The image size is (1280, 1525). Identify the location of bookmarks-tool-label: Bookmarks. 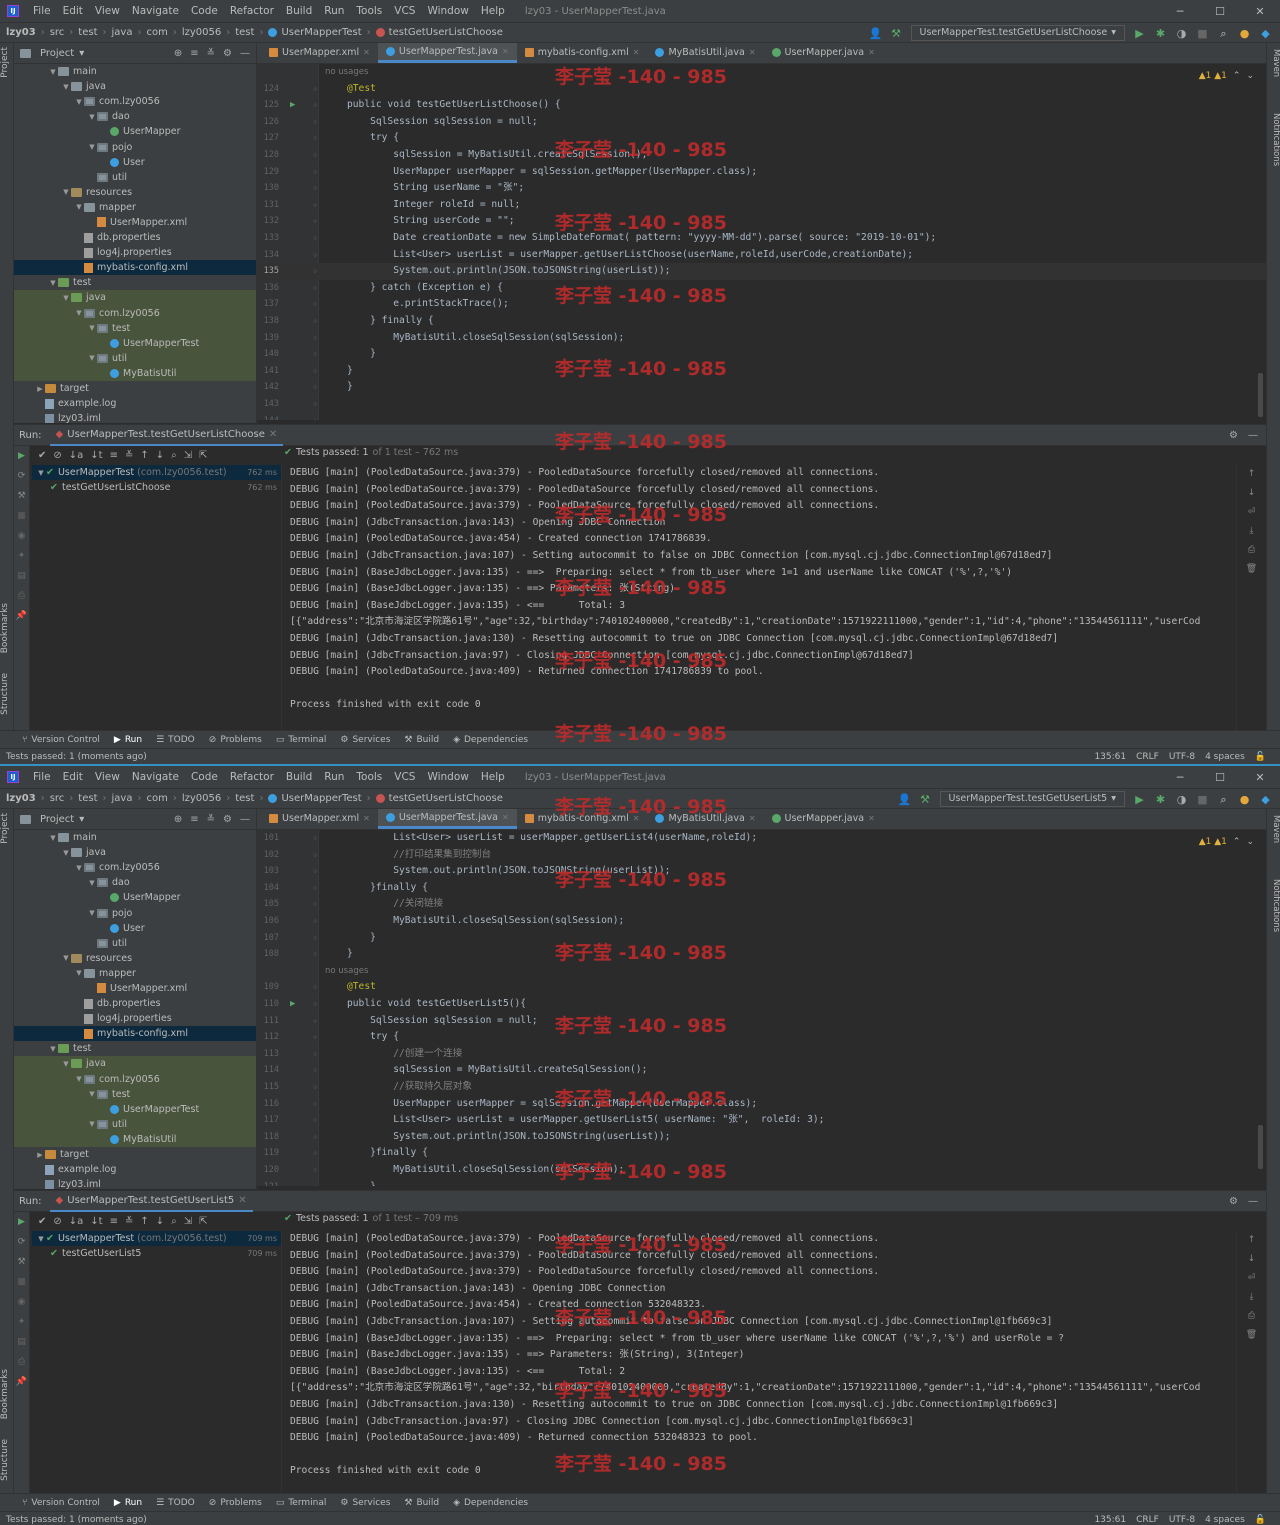
(7, 1394).